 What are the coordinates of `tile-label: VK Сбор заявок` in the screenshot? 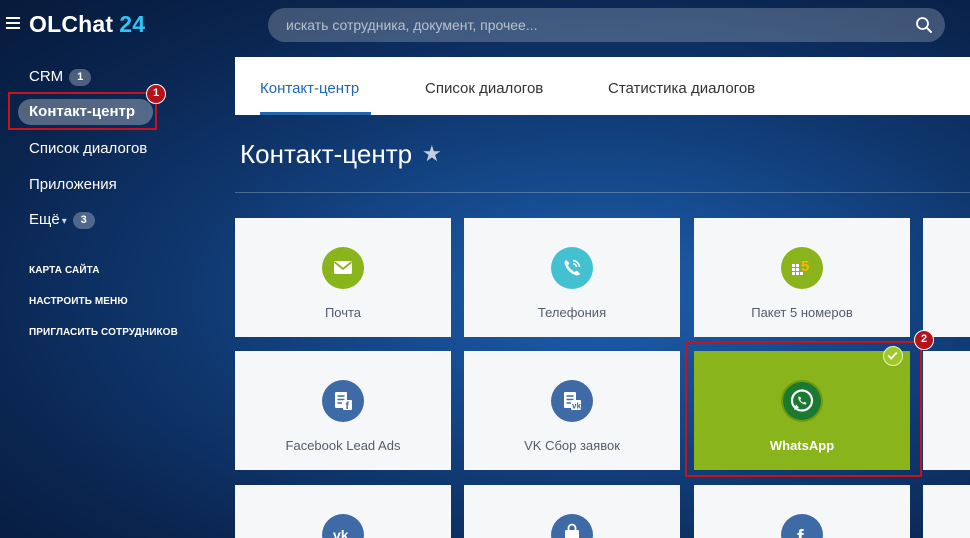 It's located at (572, 445).